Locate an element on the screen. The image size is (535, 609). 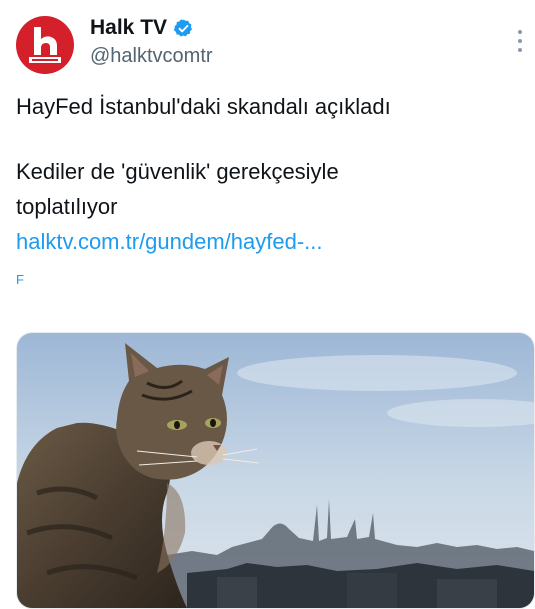
author-name-row: Halk TV is located at coordinates (142, 28).